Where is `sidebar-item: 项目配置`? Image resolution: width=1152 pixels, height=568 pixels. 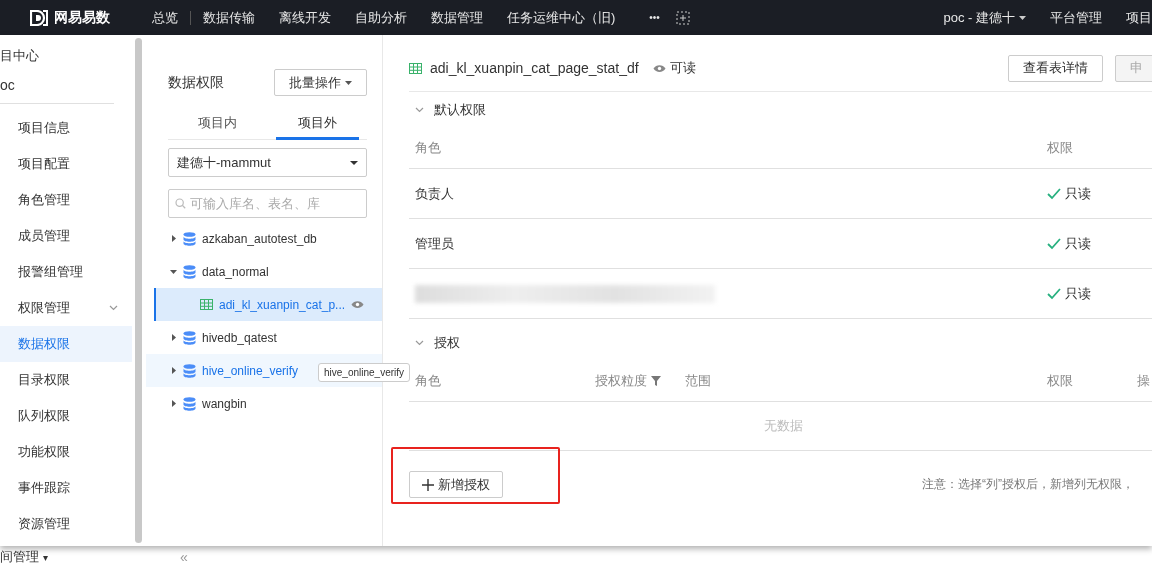 sidebar-item: 项目配置 is located at coordinates (66, 164).